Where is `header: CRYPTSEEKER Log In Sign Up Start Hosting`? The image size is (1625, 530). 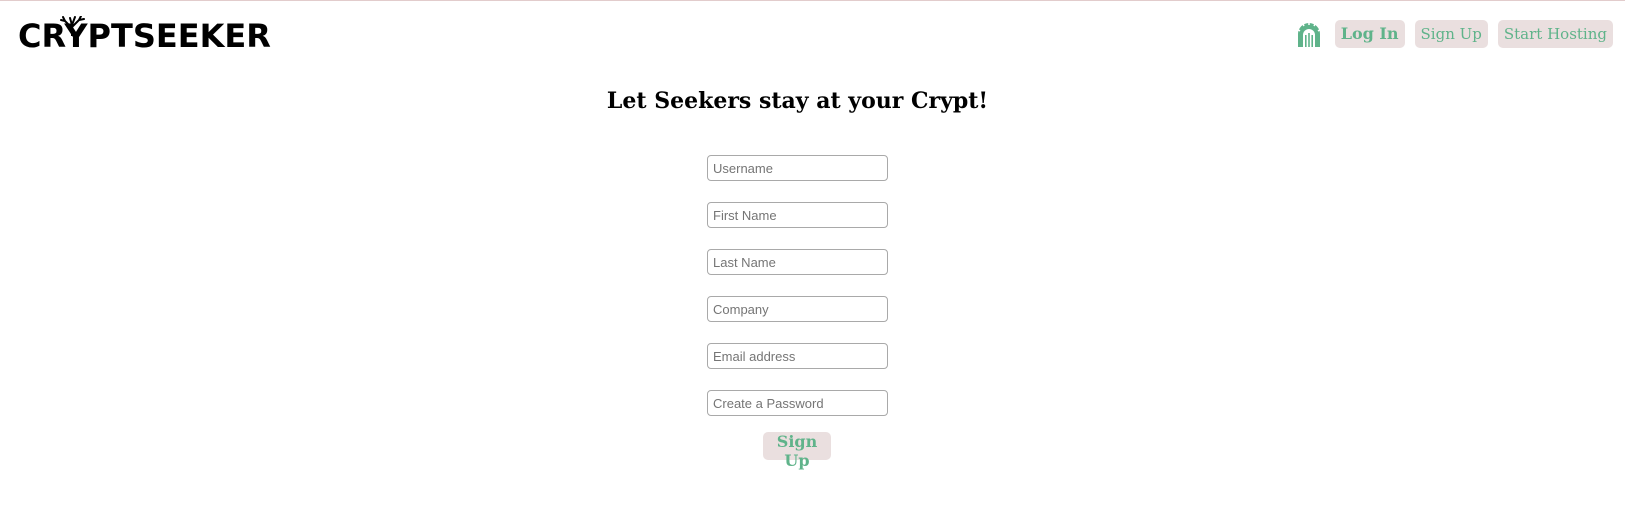 header: CRYPTSEEKER Log In Sign Up Start Hosting is located at coordinates (812, 35).